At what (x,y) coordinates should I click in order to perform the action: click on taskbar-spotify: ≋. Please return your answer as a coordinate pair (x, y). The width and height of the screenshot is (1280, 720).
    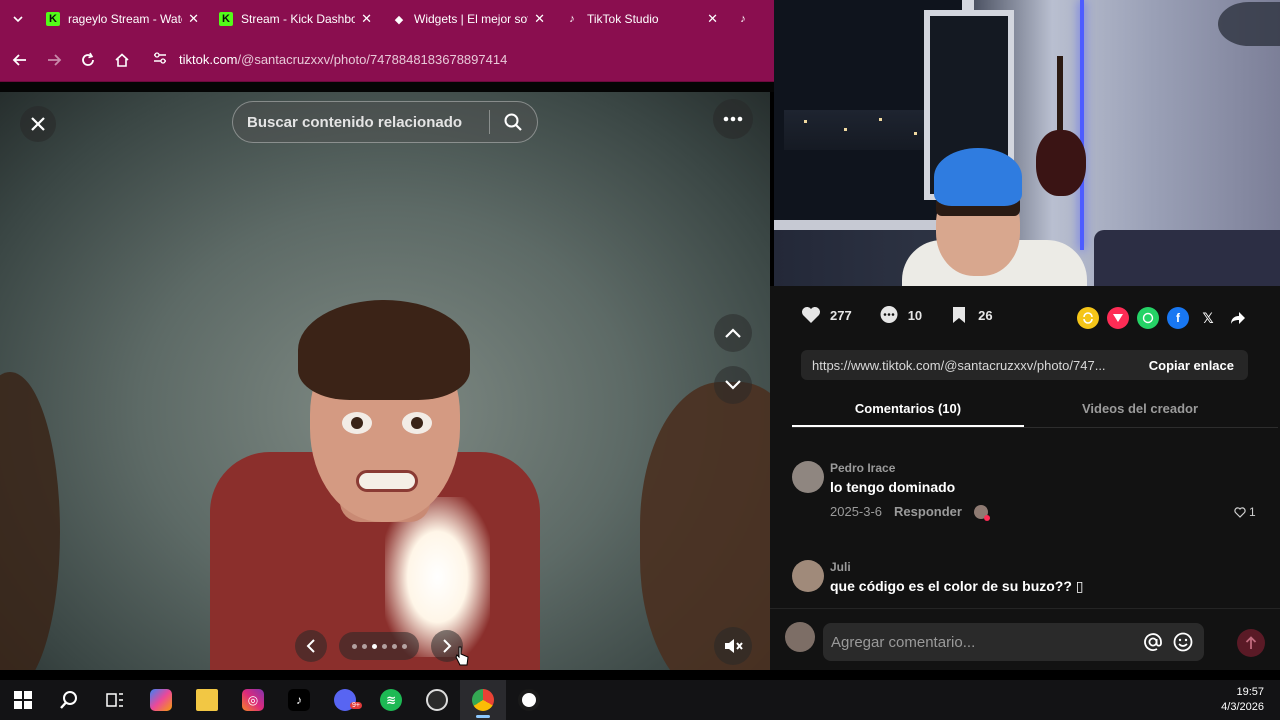
    Looking at the image, I should click on (391, 700).